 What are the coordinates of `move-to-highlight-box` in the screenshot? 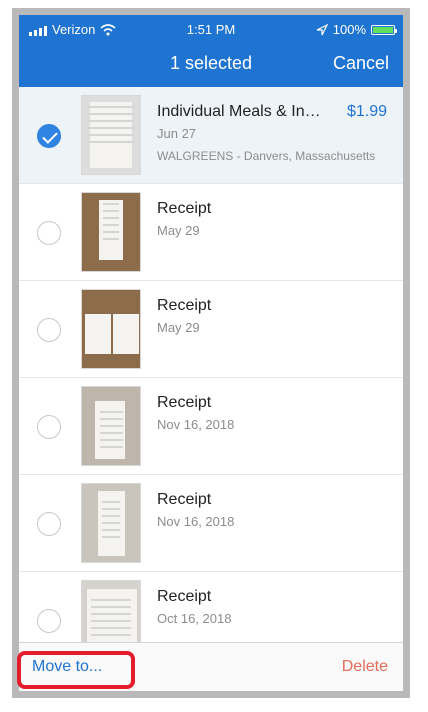 It's located at (76, 670).